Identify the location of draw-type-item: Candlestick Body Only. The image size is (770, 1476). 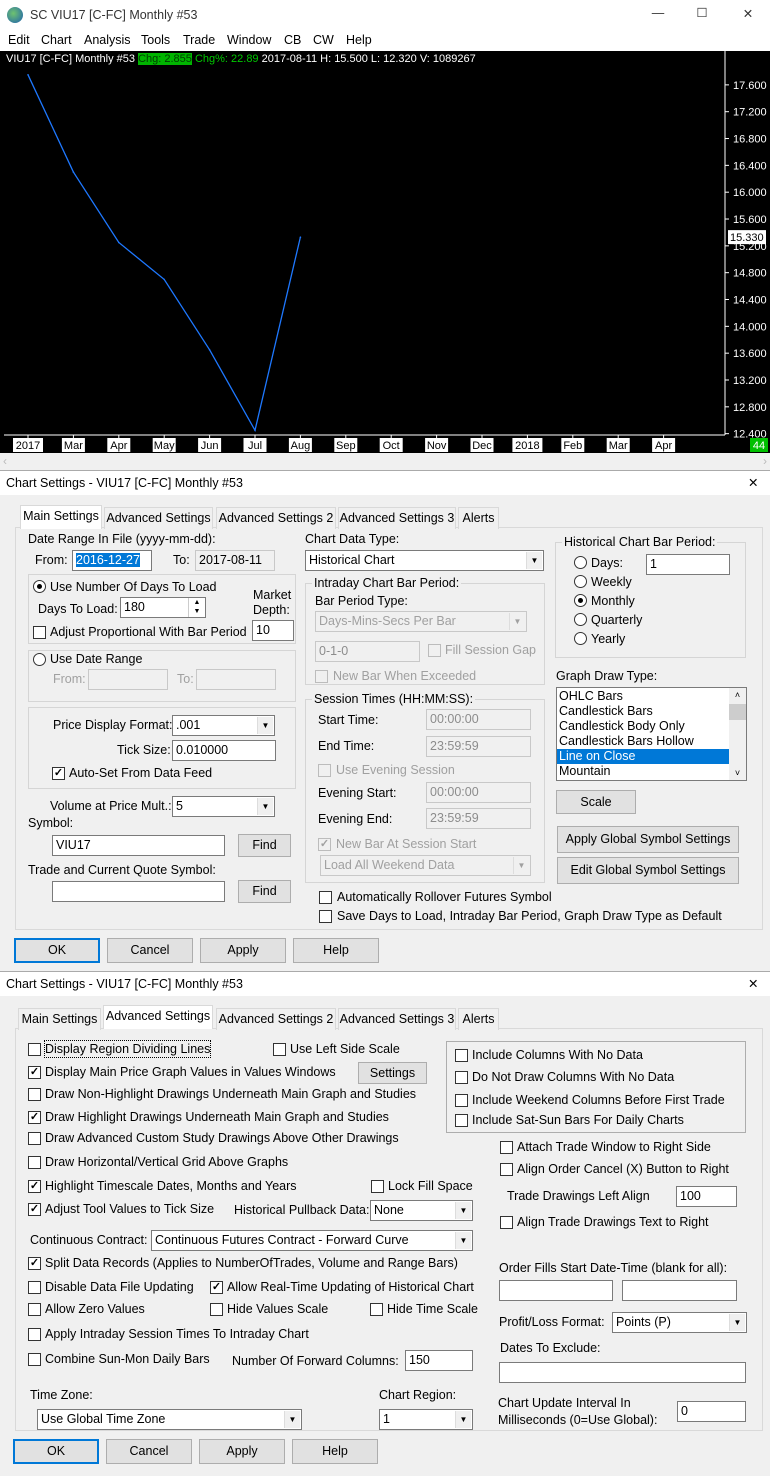
(644, 726).